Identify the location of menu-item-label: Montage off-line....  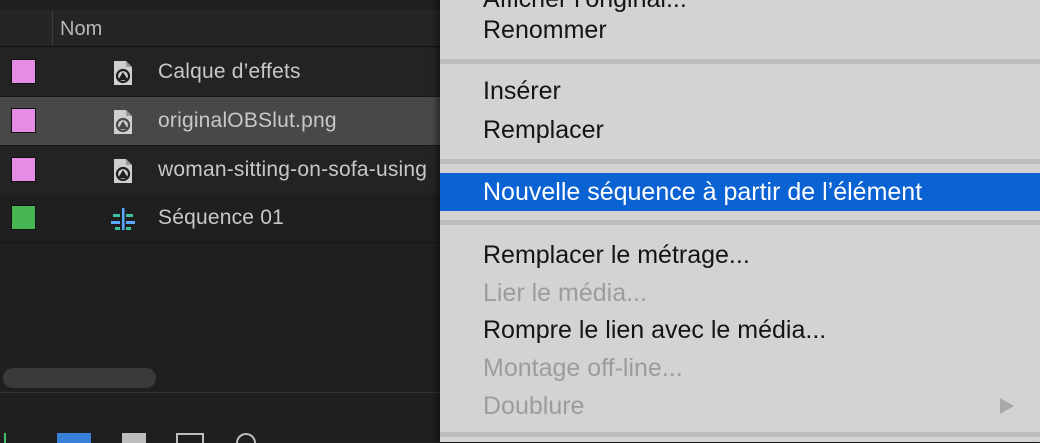
(583, 368).